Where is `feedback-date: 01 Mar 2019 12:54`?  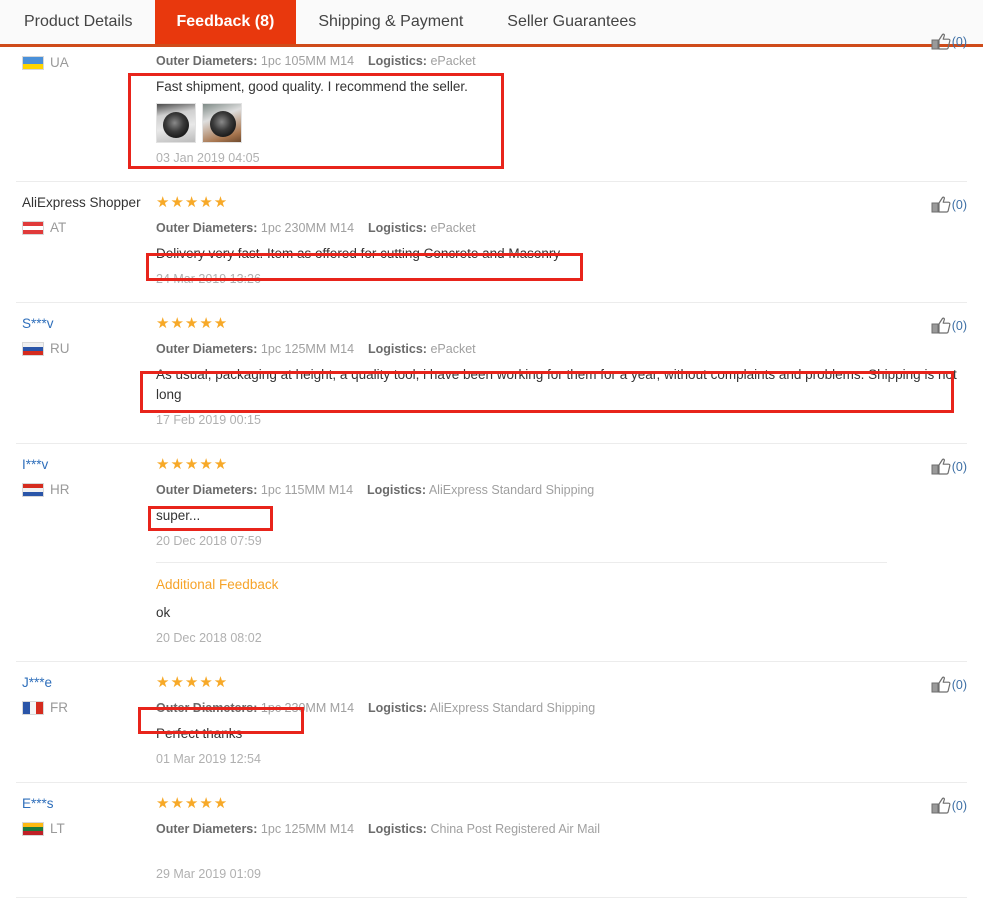 feedback-date: 01 Mar 2019 12:54 is located at coordinates (208, 759).